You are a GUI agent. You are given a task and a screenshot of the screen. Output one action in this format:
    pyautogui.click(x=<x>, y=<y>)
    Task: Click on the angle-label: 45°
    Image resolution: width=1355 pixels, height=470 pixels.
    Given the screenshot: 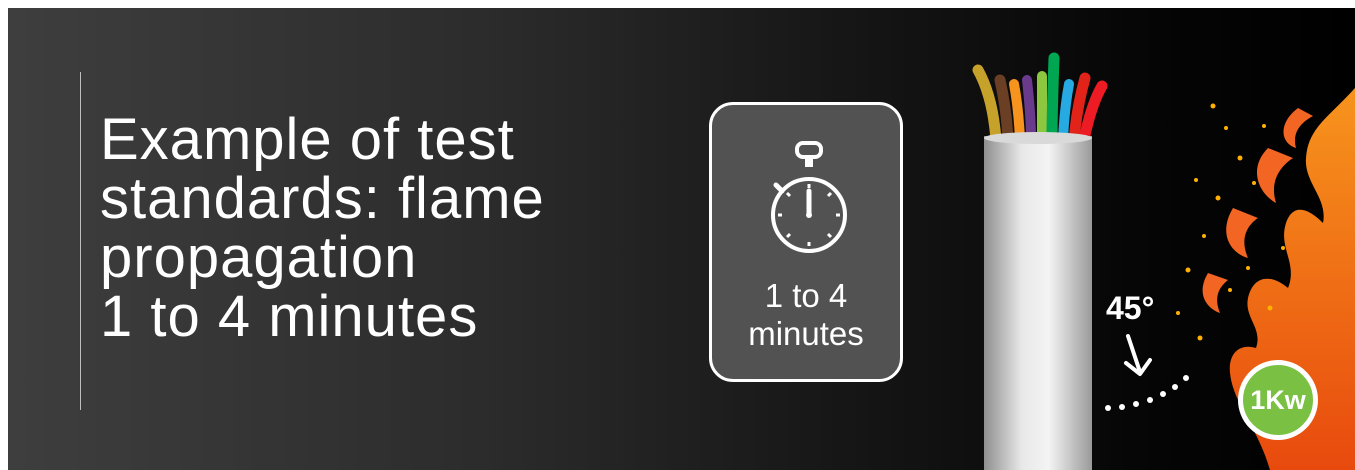 What is the action you would take?
    pyautogui.click(x=1130, y=308)
    